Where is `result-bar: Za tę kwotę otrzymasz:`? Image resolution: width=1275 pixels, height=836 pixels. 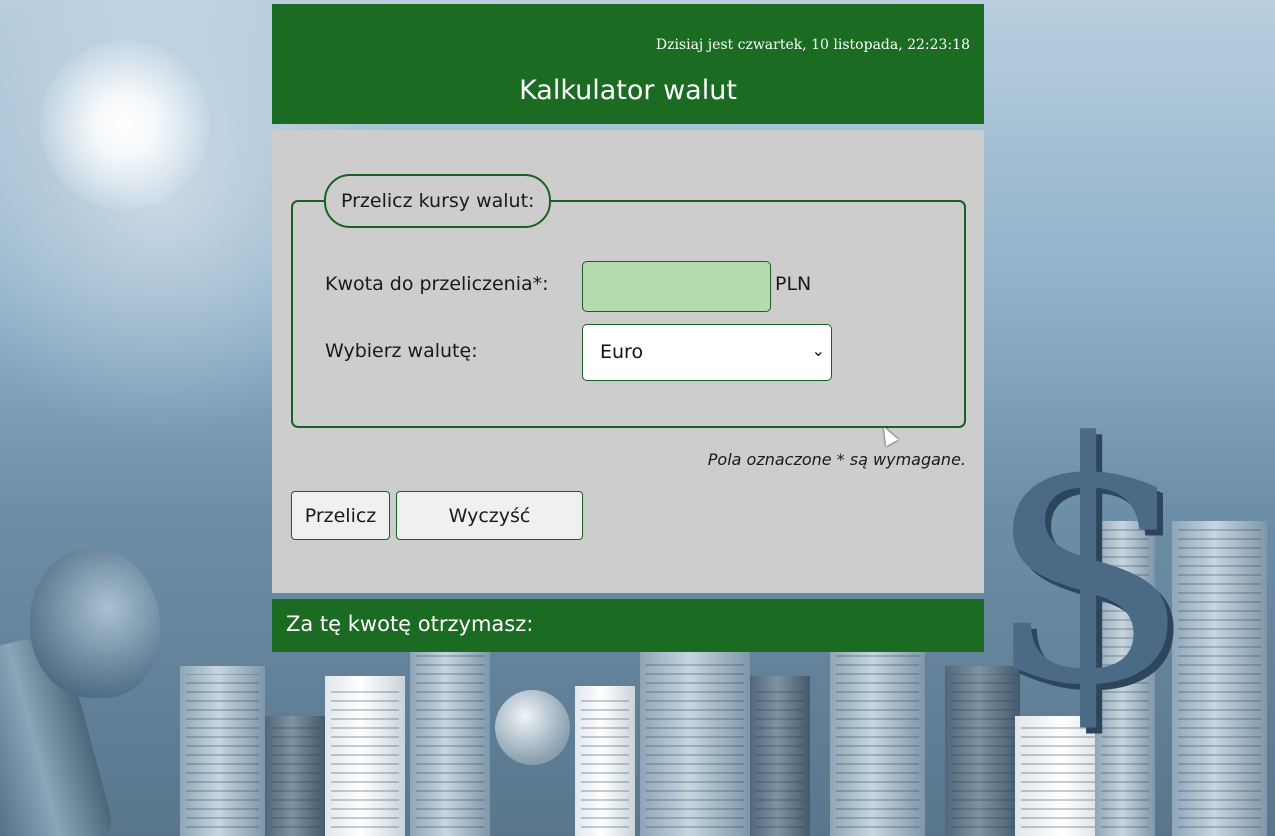
result-bar: Za tę kwotę otrzymasz: is located at coordinates (628, 625).